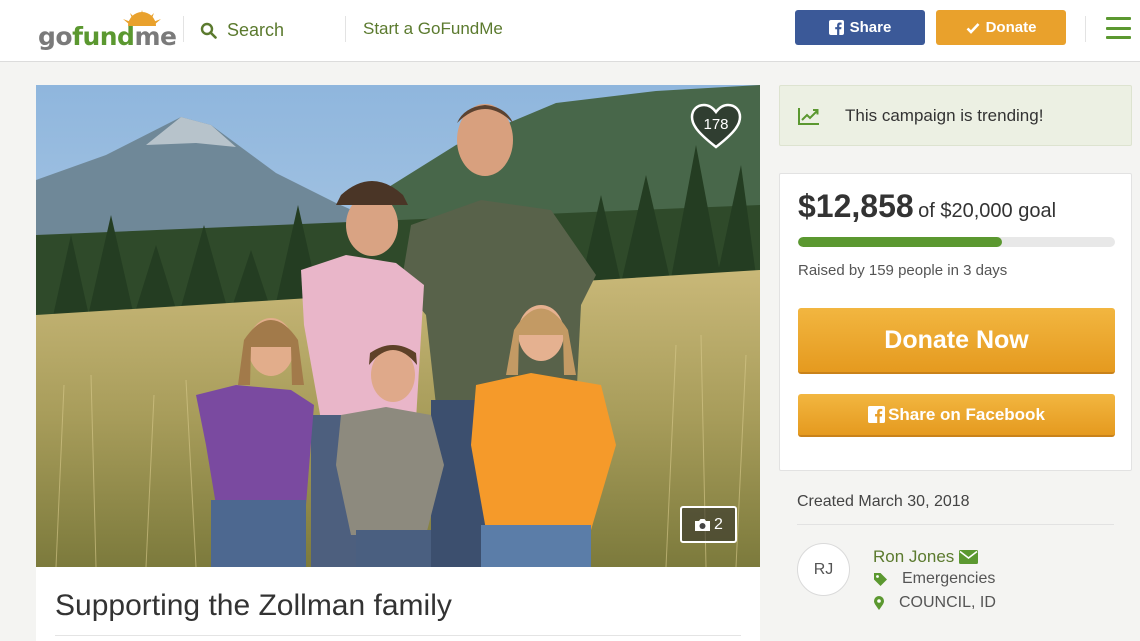  Describe the element at coordinates (208, 30) in the screenshot. I see `search-icon` at that location.